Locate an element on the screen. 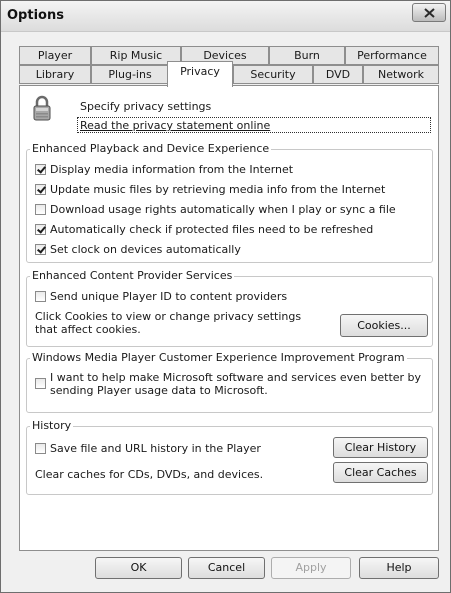 This screenshot has width=451, height=593. group-label: Enhanced Content Provider Services is located at coordinates (132, 275).